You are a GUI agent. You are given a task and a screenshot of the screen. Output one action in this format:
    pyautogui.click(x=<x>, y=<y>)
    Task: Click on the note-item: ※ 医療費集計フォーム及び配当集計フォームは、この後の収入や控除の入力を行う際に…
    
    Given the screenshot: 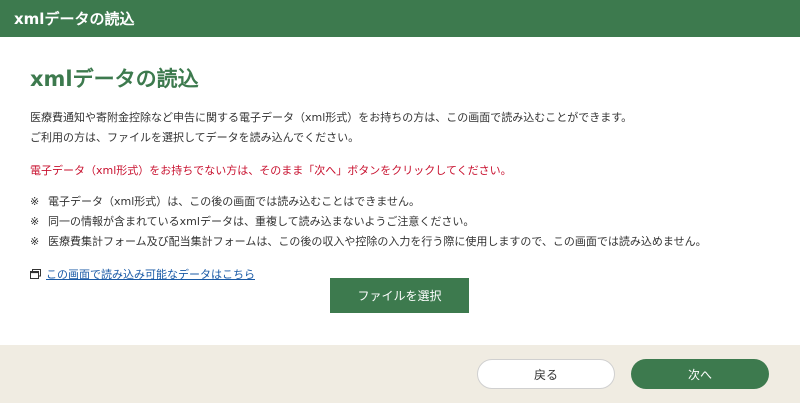 What is the action you would take?
    pyautogui.click(x=400, y=242)
    